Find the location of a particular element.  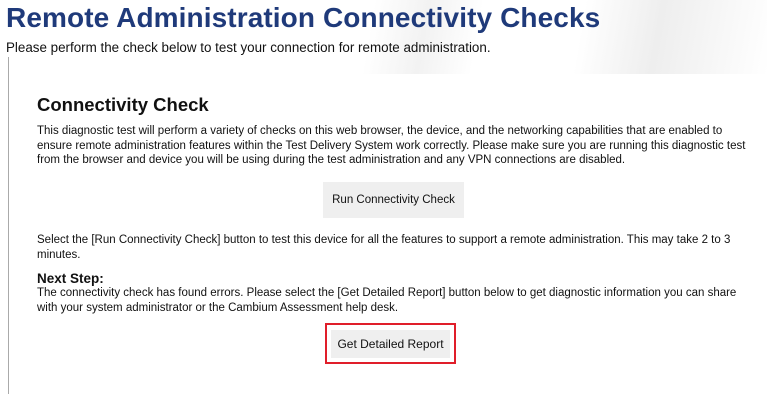

get-detailed-report-button: Get Detailed Report is located at coordinates (390, 344).